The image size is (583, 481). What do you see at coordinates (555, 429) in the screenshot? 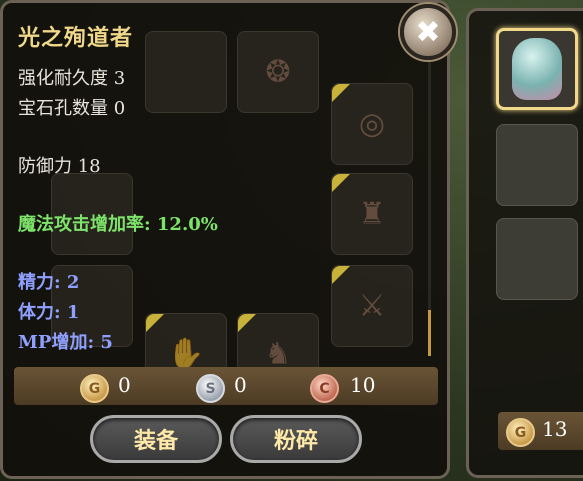
I see `side-gold-amount: 13` at bounding box center [555, 429].